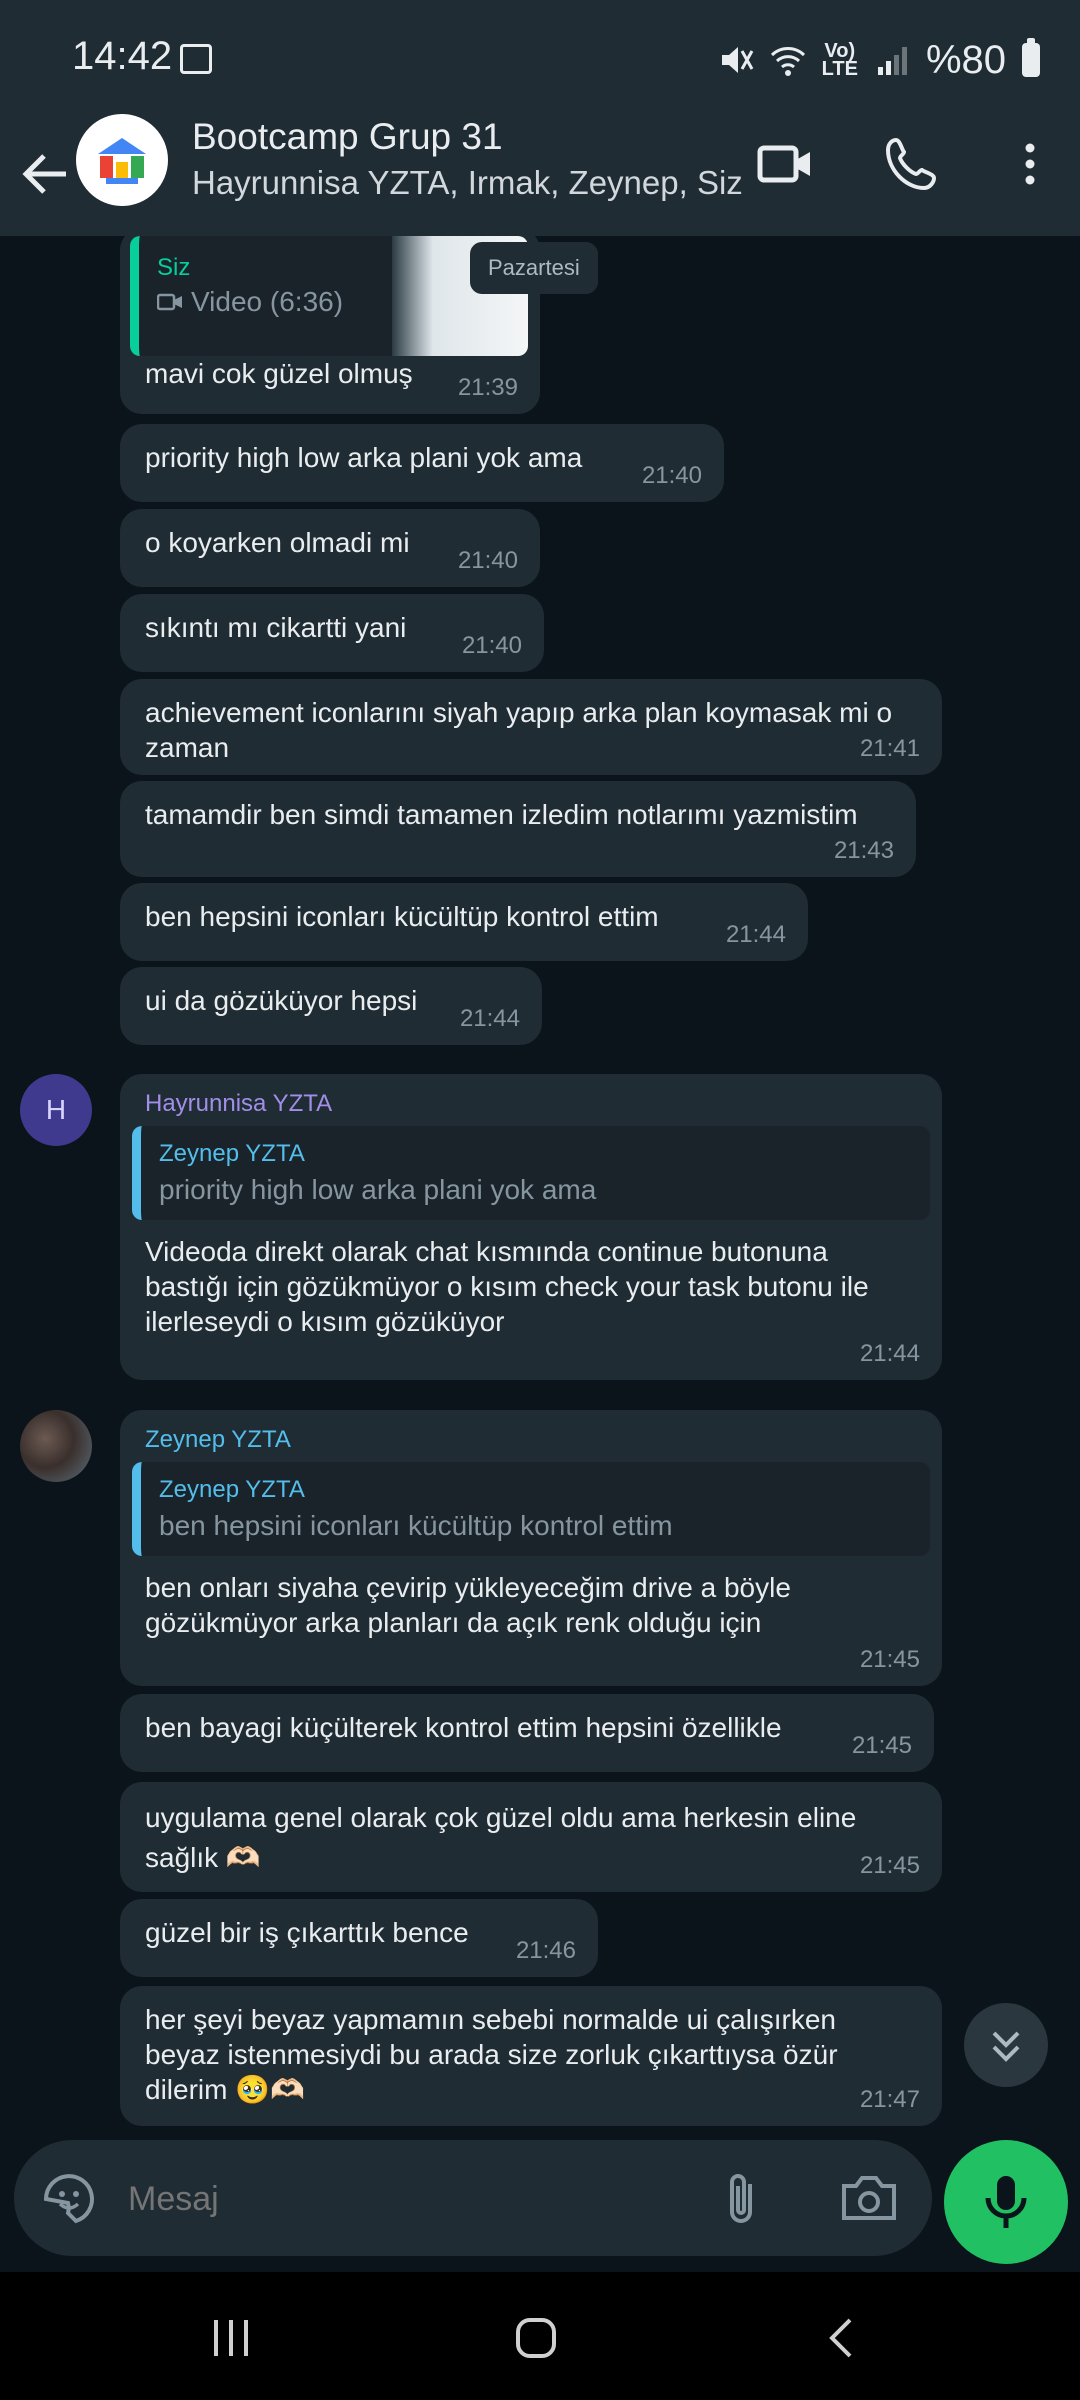 This screenshot has height=2400, width=1080. Describe the element at coordinates (742, 2200) in the screenshot. I see `attach-icon` at that location.